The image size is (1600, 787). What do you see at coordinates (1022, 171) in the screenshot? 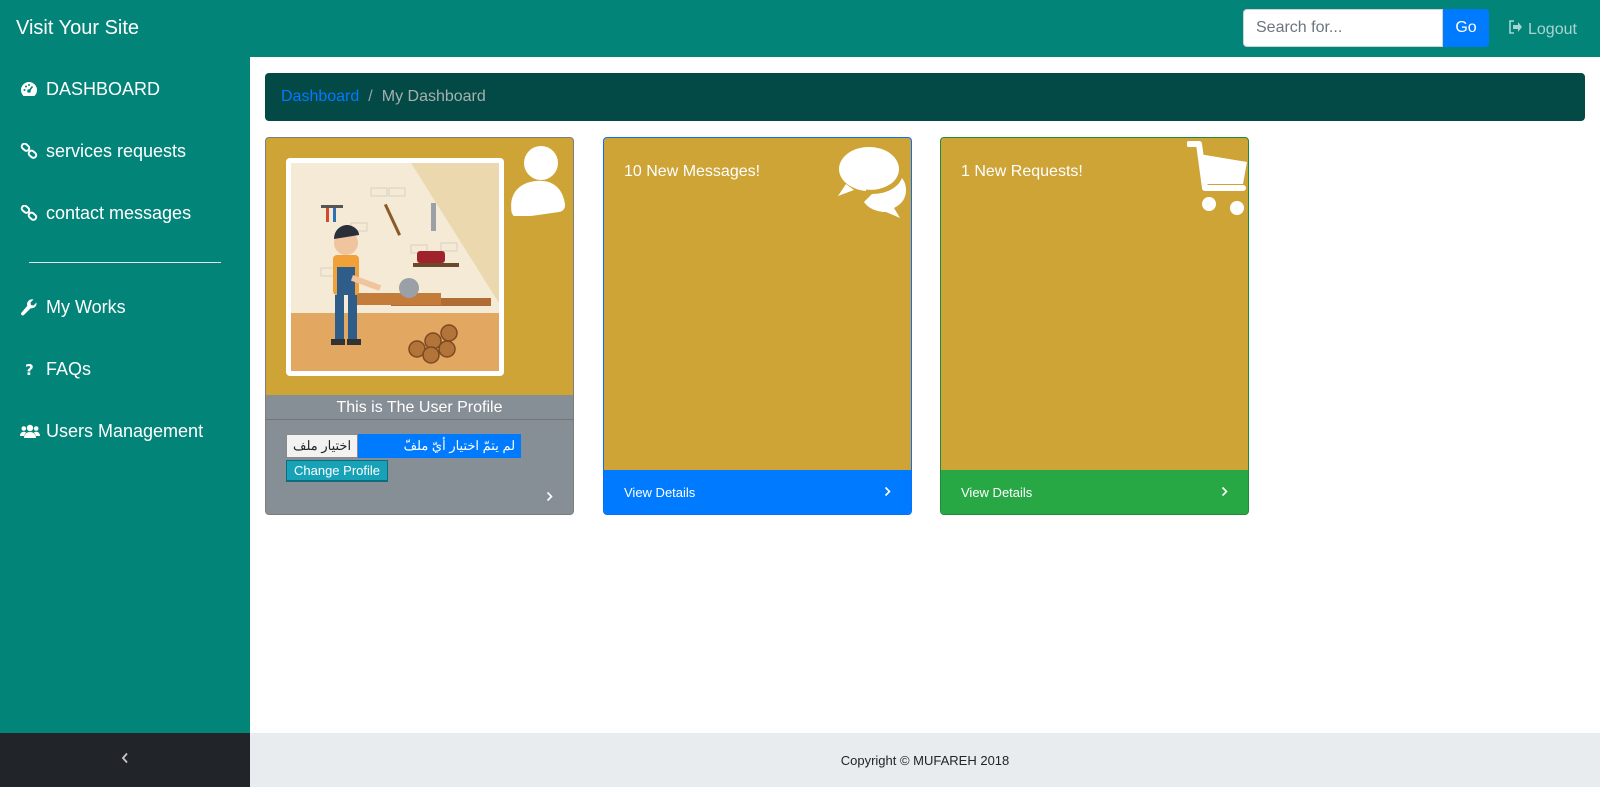
I see `requests-card-title: 1 New Requests!` at bounding box center [1022, 171].